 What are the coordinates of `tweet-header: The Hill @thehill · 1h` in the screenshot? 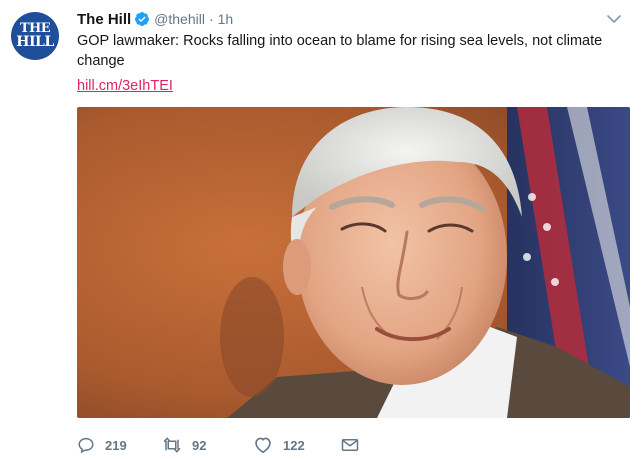 It's located at (155, 19).